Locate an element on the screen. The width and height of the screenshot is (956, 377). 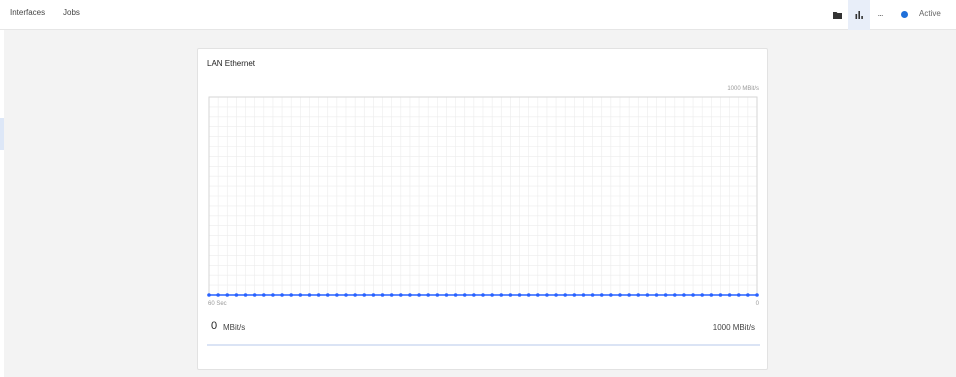
more-icon: ··· is located at coordinates (880, 15).